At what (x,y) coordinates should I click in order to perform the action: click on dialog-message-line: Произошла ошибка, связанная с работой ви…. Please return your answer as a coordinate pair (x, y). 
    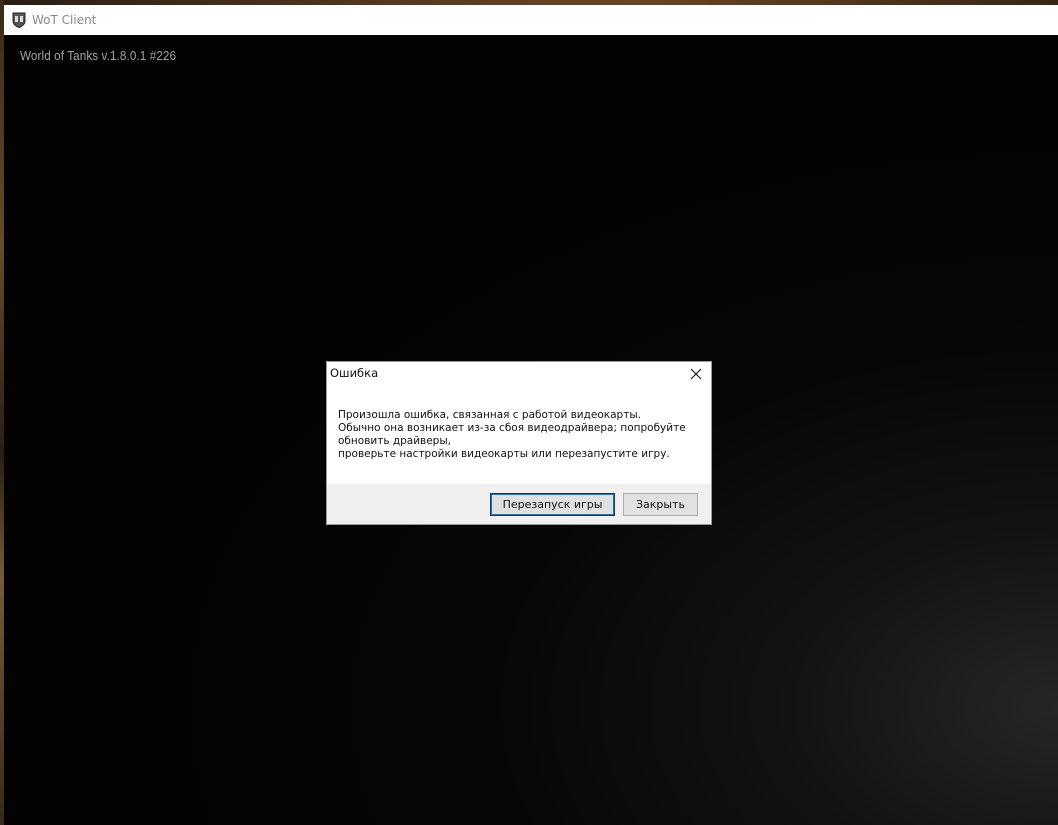
    Looking at the image, I should click on (489, 415).